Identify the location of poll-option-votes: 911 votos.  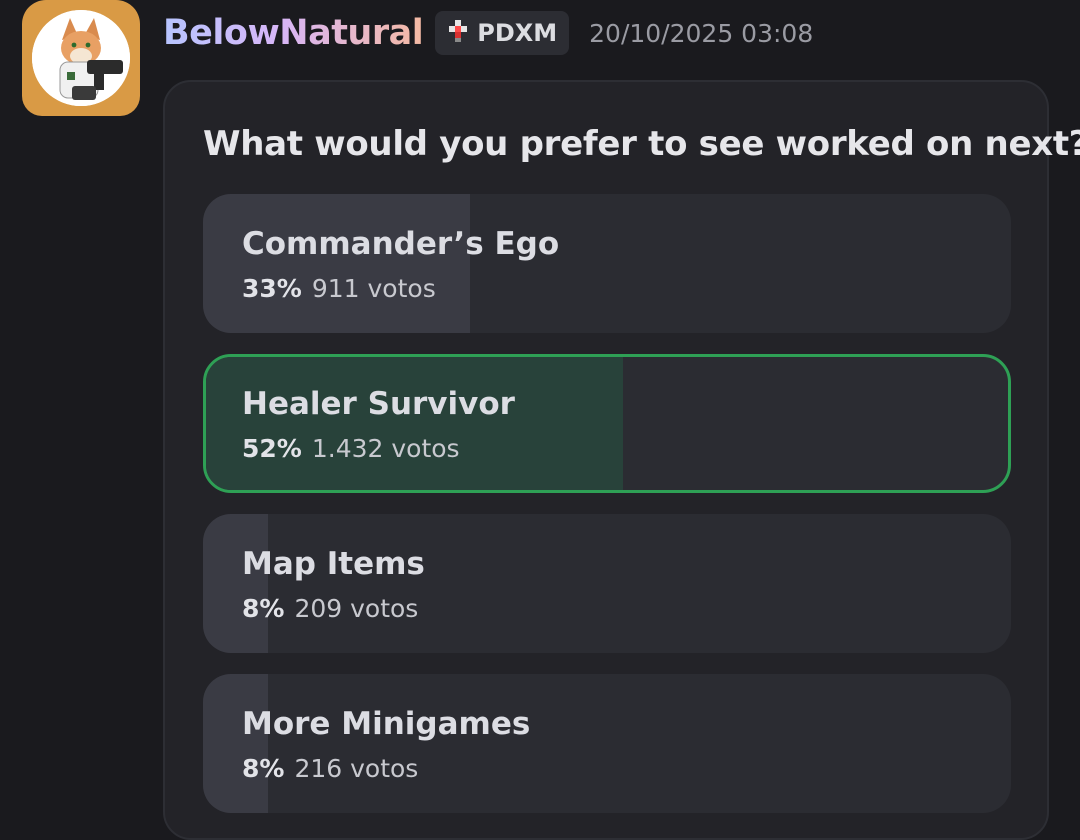
(373, 288).